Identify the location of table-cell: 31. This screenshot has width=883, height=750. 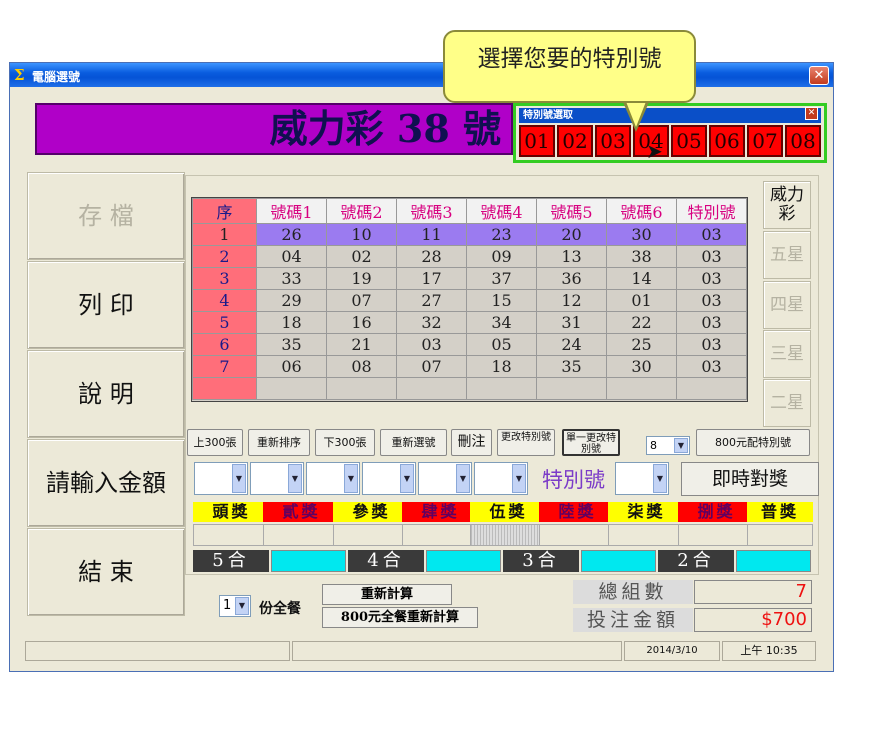
(571, 322).